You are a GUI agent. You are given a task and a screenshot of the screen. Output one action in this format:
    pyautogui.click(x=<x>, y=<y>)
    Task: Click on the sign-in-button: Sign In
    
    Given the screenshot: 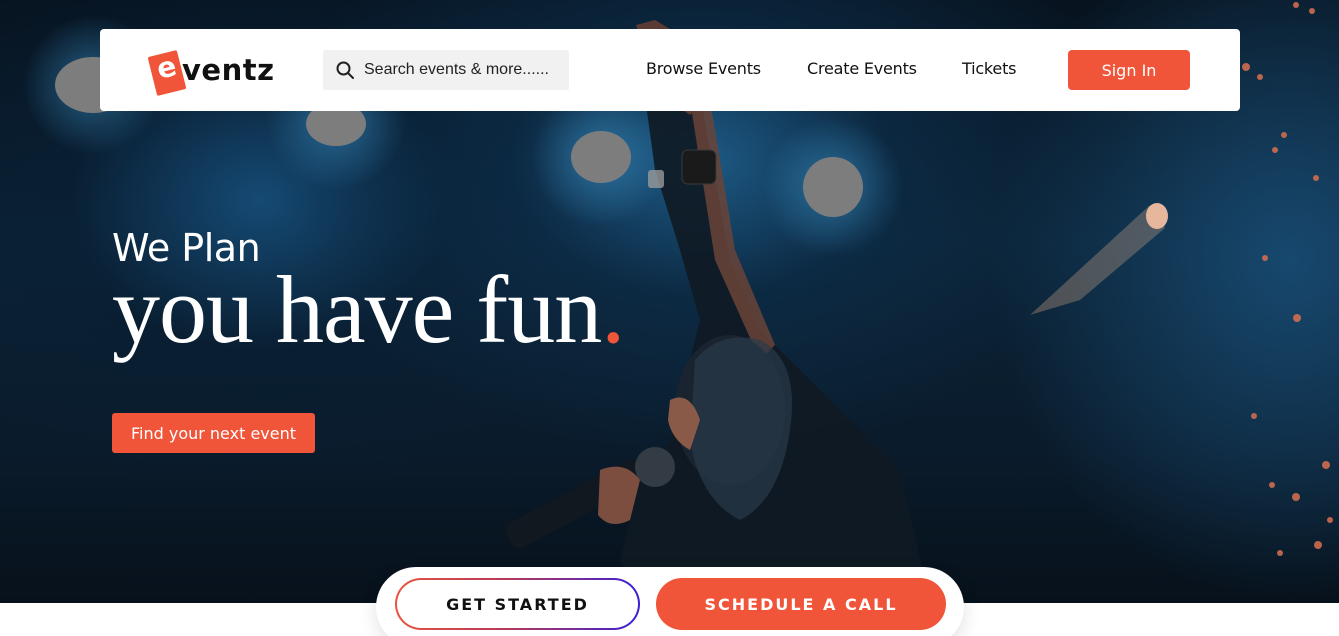 What is the action you would take?
    pyautogui.click(x=1129, y=70)
    